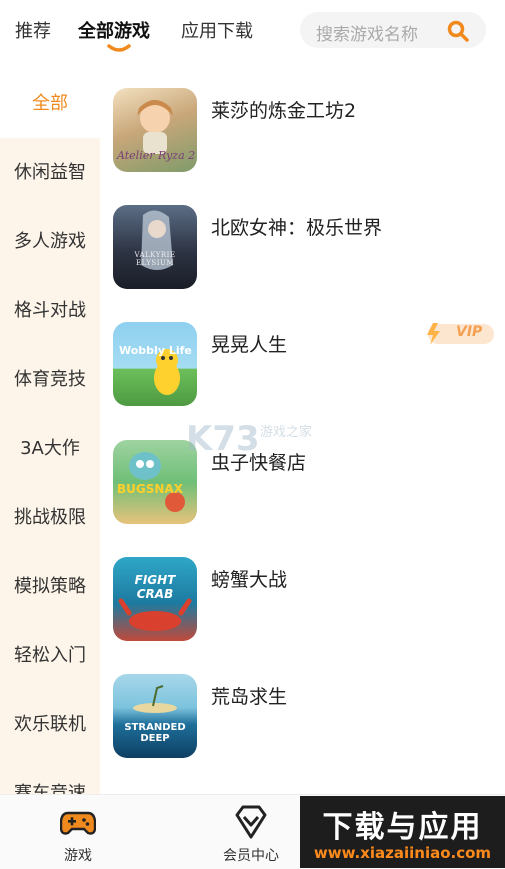 The height and width of the screenshot is (869, 505). Describe the element at coordinates (33, 30) in the screenshot. I see `tab-recommend: 推荐` at that location.